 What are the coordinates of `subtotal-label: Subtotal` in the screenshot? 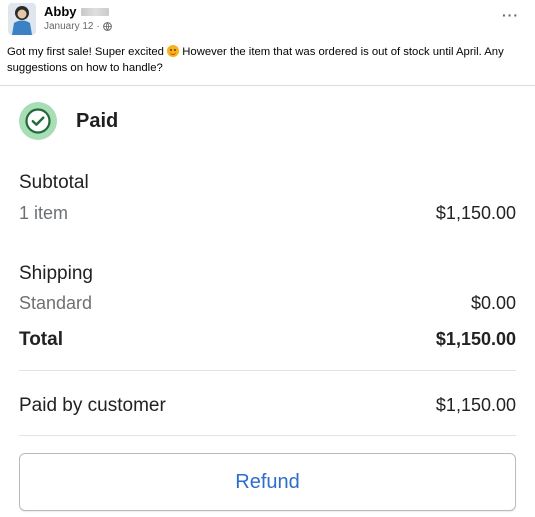 It's located at (54, 182).